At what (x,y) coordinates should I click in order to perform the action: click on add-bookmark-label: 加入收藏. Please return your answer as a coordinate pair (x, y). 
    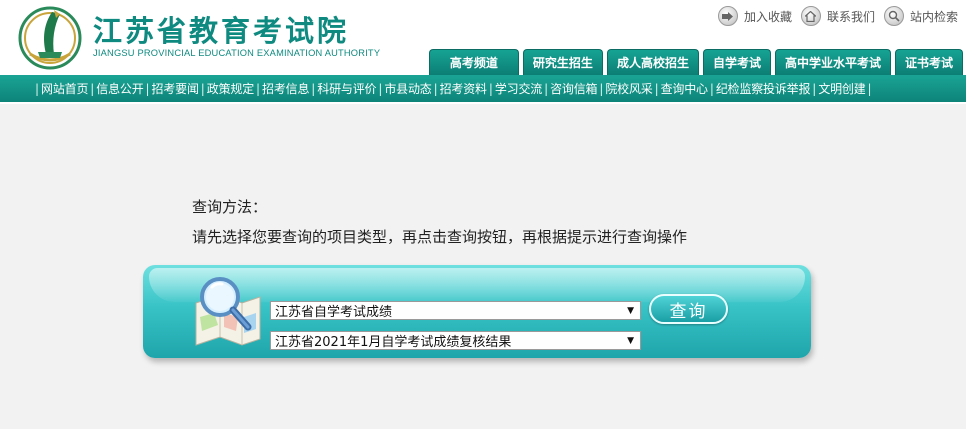
    Looking at the image, I should click on (767, 16).